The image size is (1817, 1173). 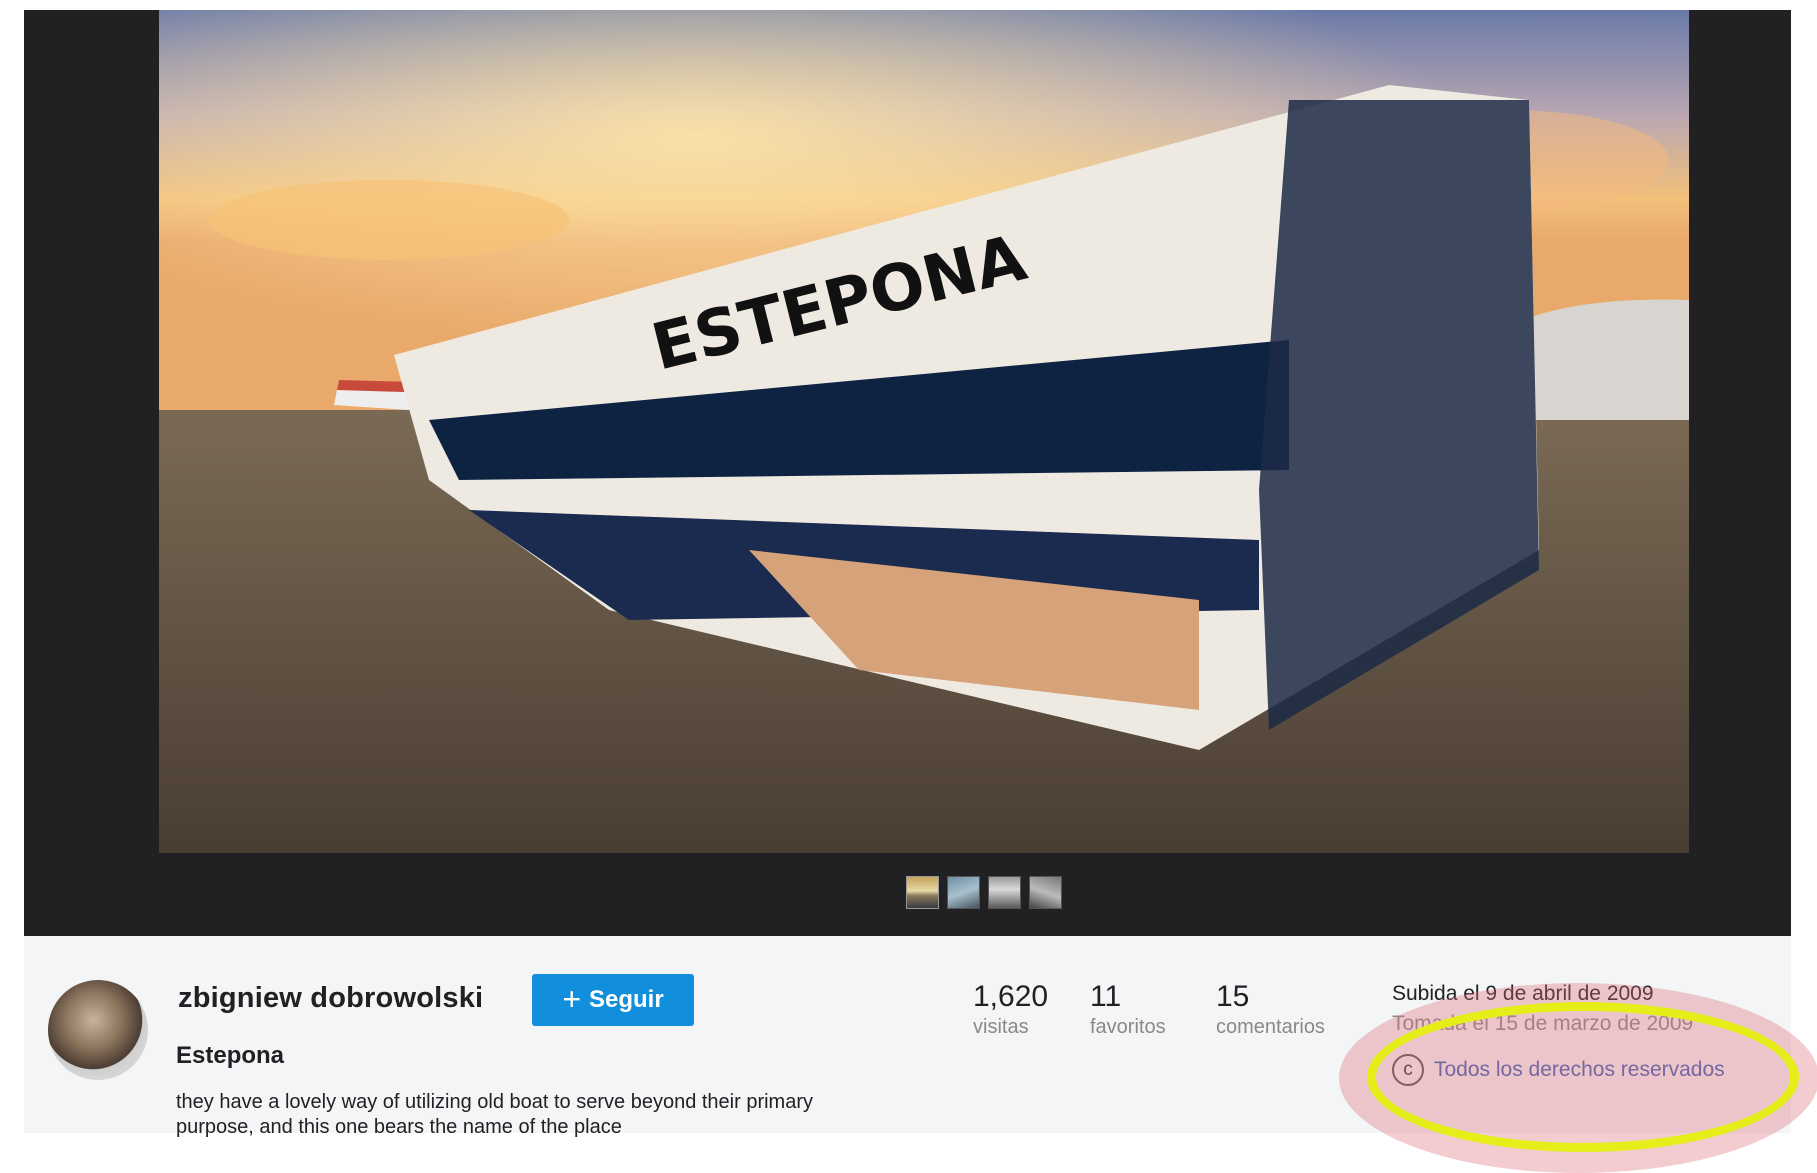 I want to click on views-label: visitas, so click(x=1001, y=1027).